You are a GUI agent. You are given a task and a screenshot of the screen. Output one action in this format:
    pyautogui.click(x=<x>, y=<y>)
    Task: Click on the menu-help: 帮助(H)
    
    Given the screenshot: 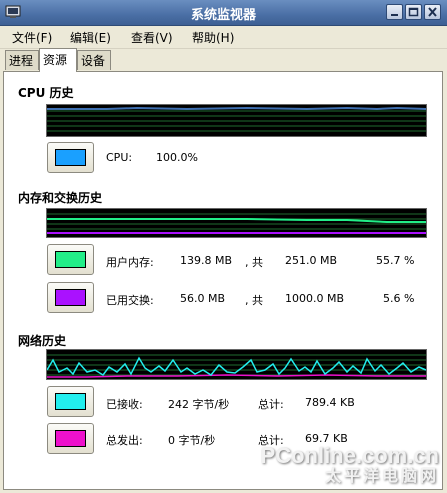 What is the action you would take?
    pyautogui.click(x=213, y=37)
    